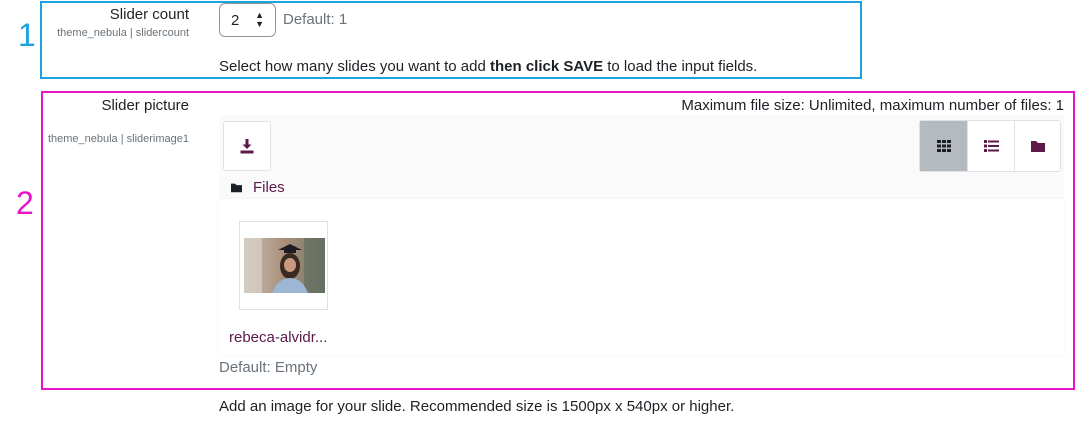 The width and height of the screenshot is (1085, 430). I want to click on view-switcher, so click(990, 146).